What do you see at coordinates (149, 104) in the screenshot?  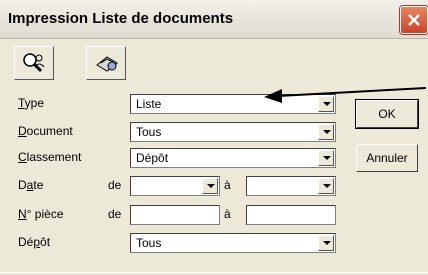 I see `type-value: Liste` at bounding box center [149, 104].